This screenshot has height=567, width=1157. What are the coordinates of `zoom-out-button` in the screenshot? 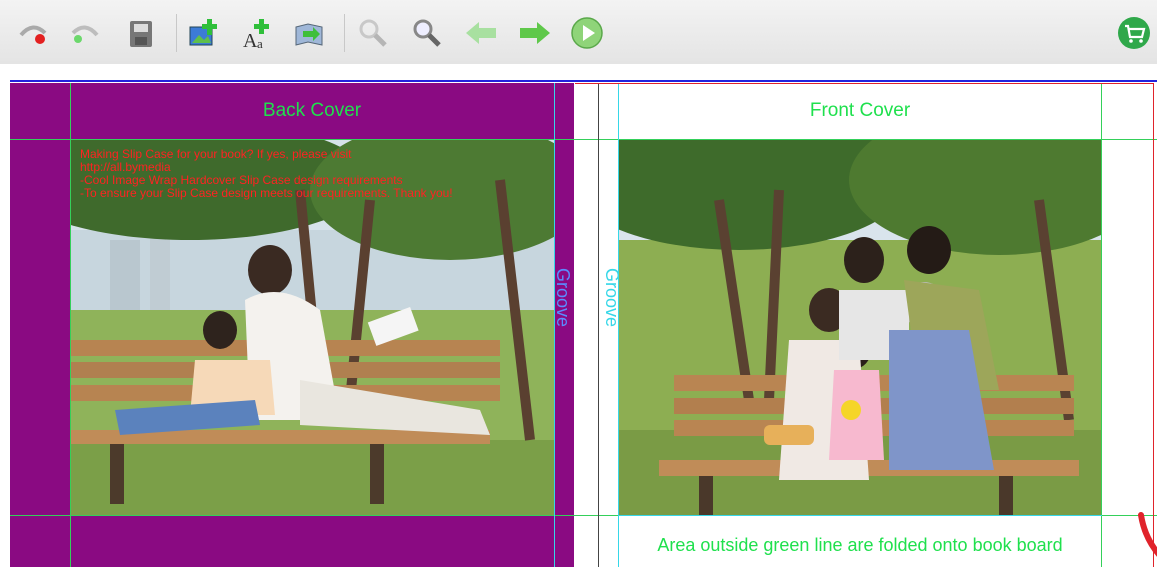 It's located at (373, 33).